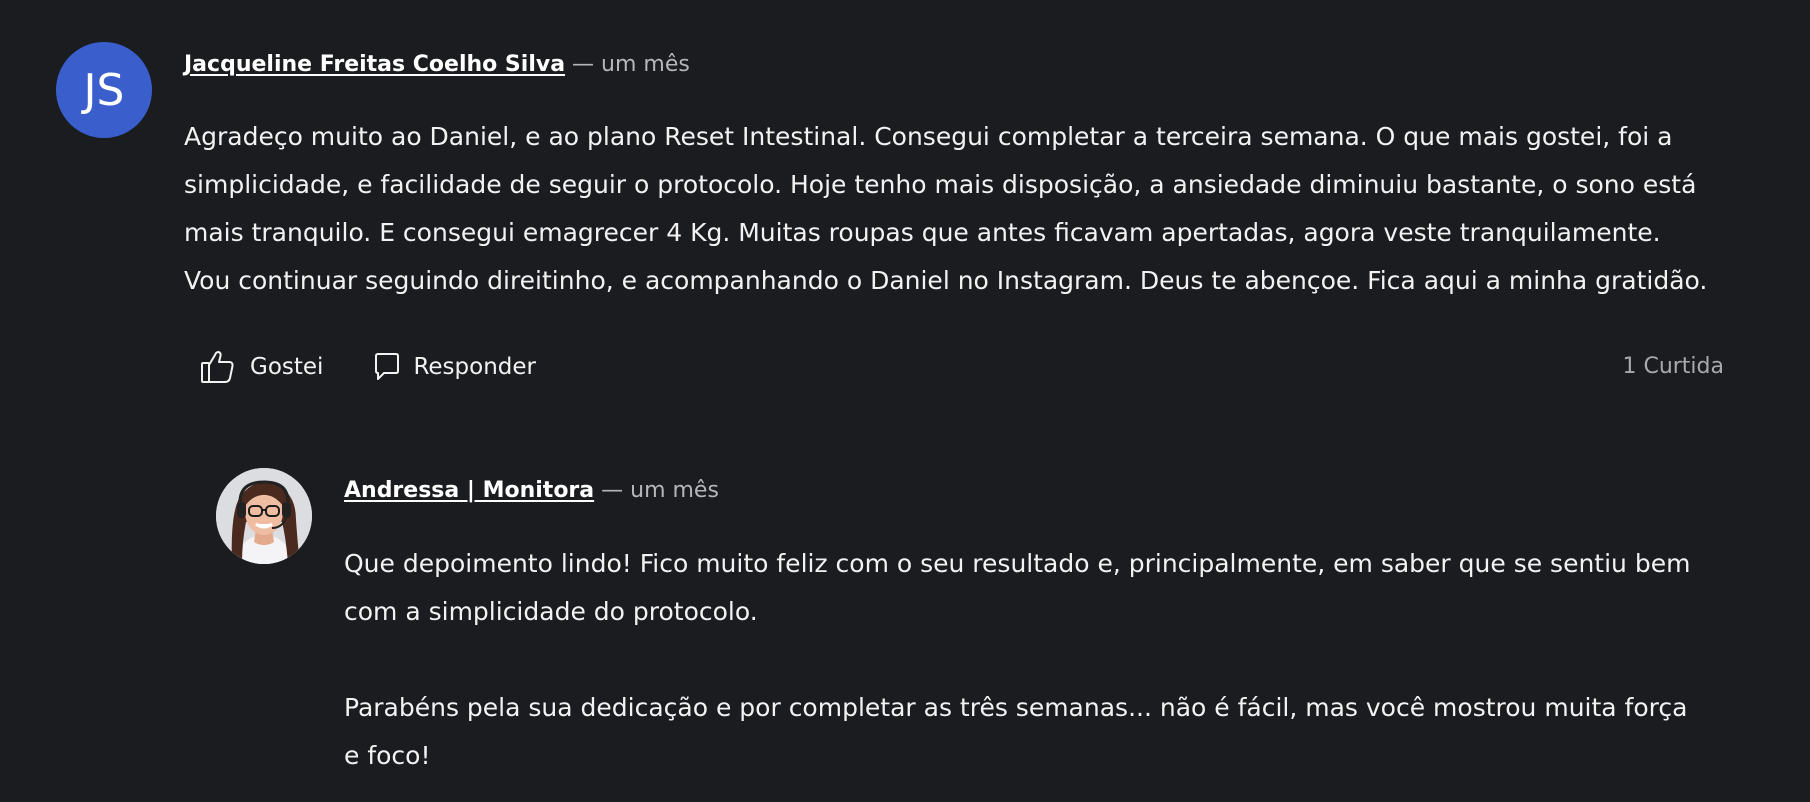 Image resolution: width=1810 pixels, height=802 pixels. Describe the element at coordinates (660, 490) in the screenshot. I see `reply-timestamp: — um mês` at that location.